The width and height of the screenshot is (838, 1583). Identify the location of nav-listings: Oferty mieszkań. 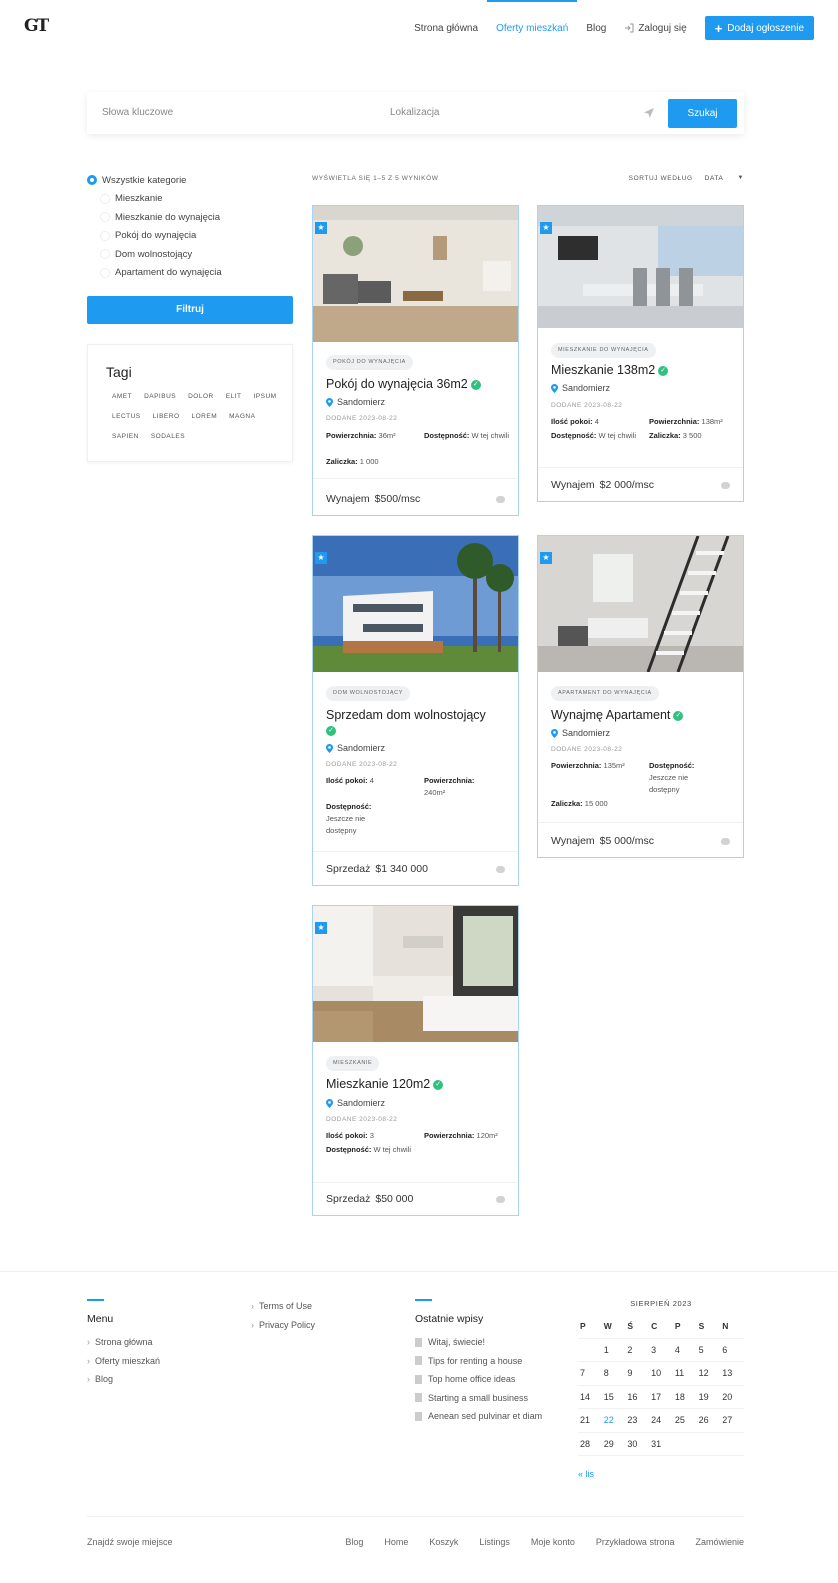
(532, 28).